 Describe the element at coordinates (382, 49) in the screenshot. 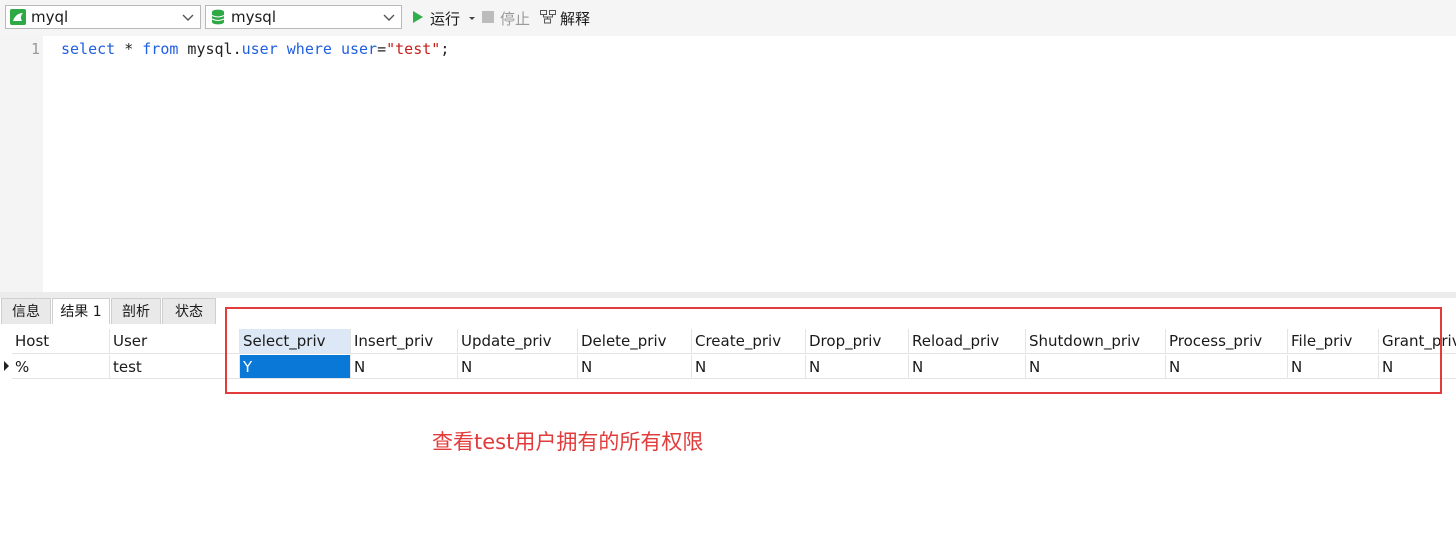

I see `equals-operator: =` at that location.